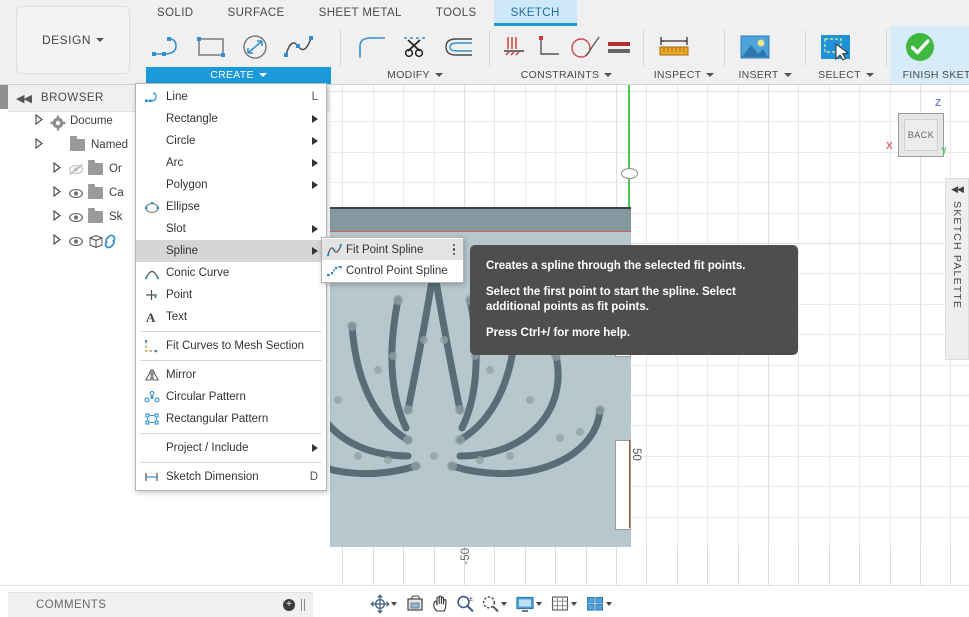  Describe the element at coordinates (231, 251) in the screenshot. I see `menu-item-spline: Spline` at that location.